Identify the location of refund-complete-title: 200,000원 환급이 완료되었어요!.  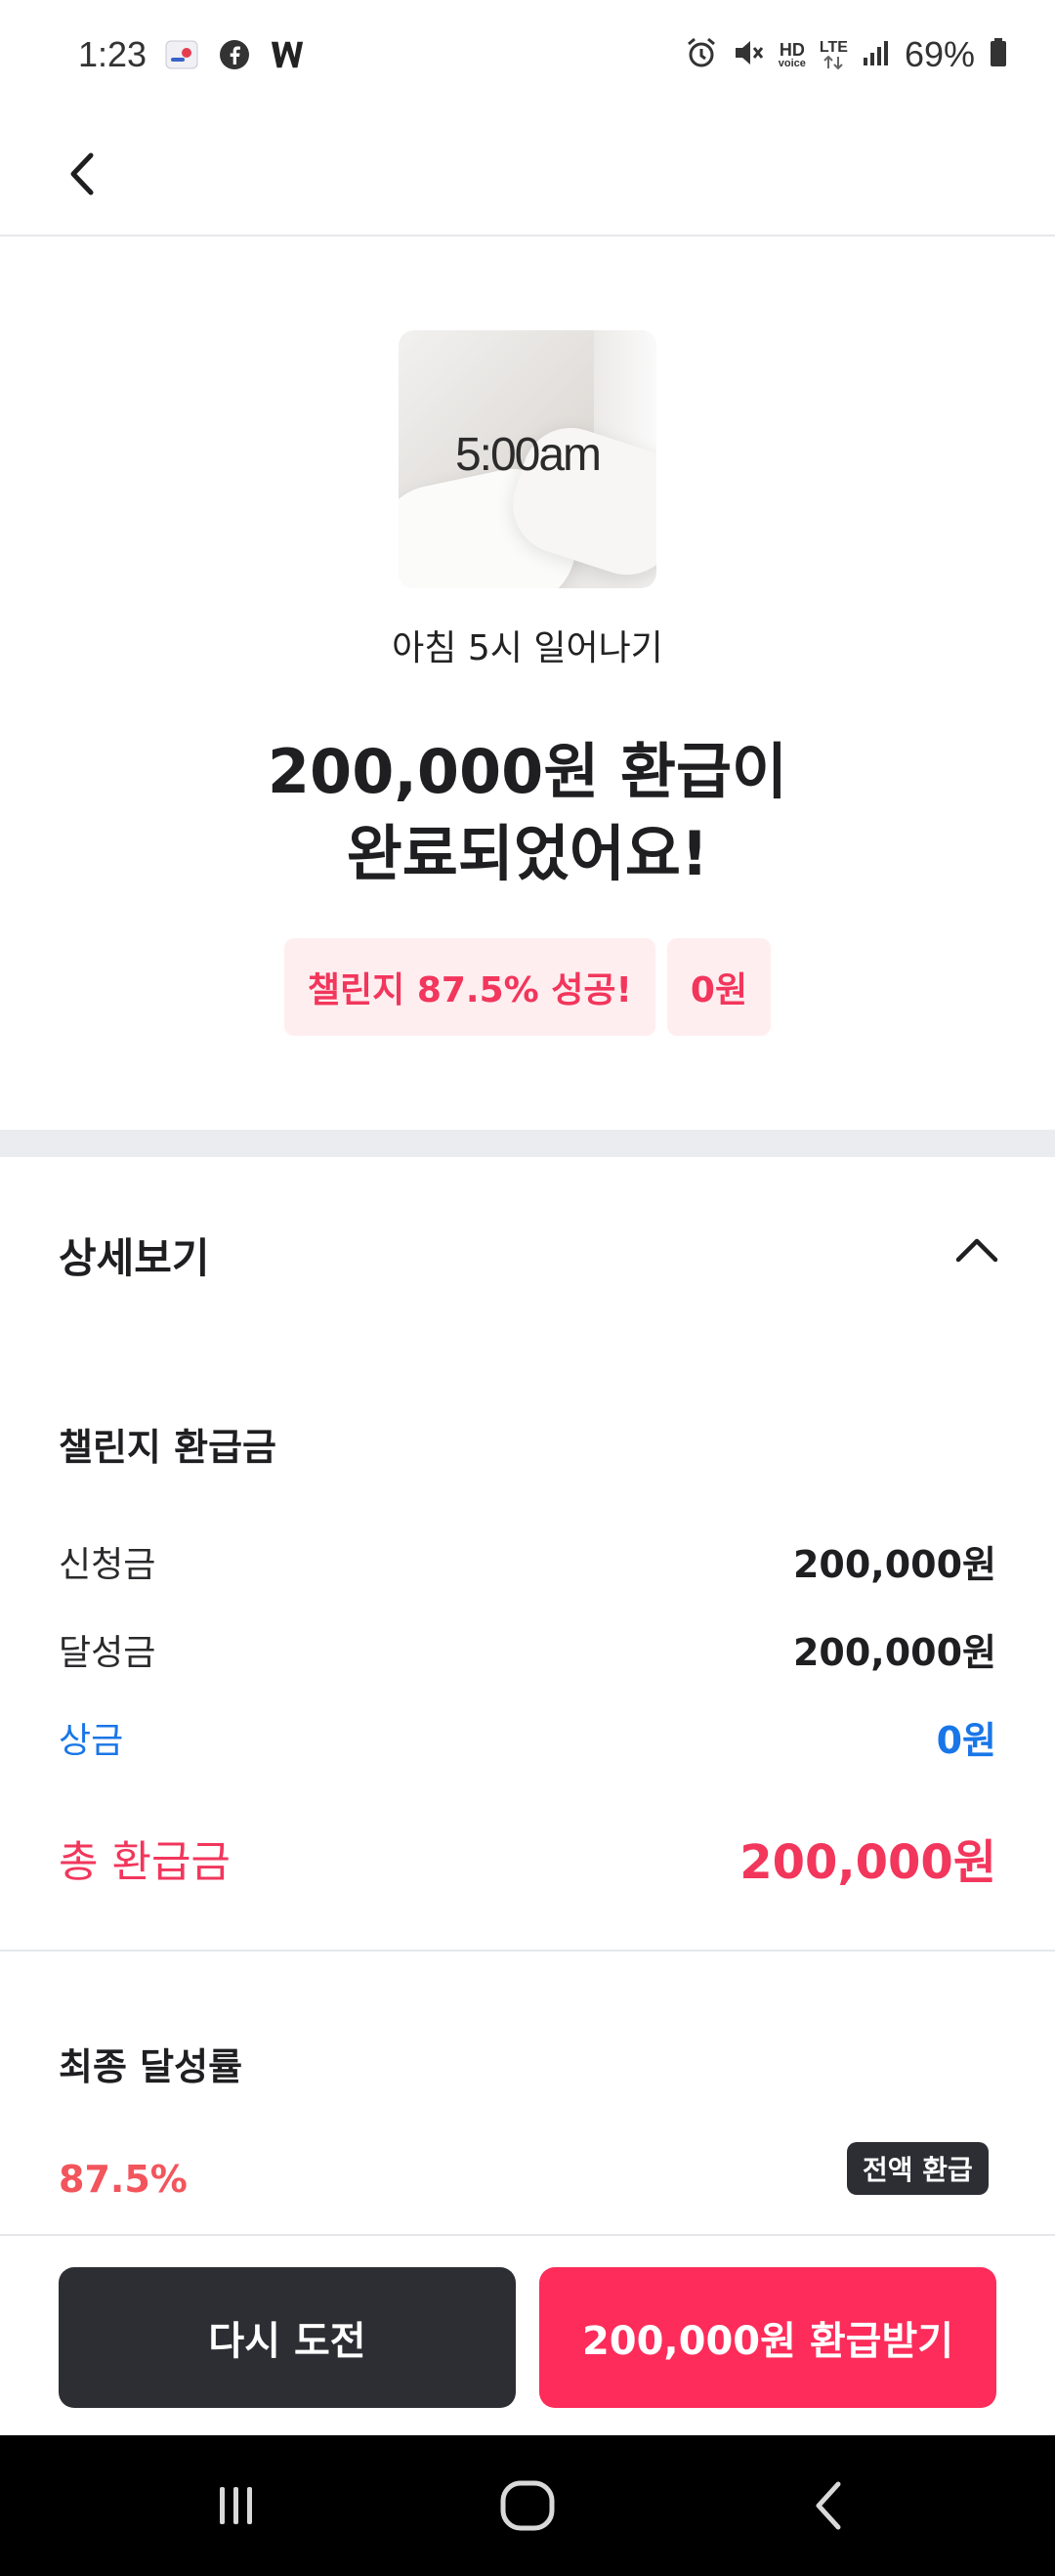
(527, 813).